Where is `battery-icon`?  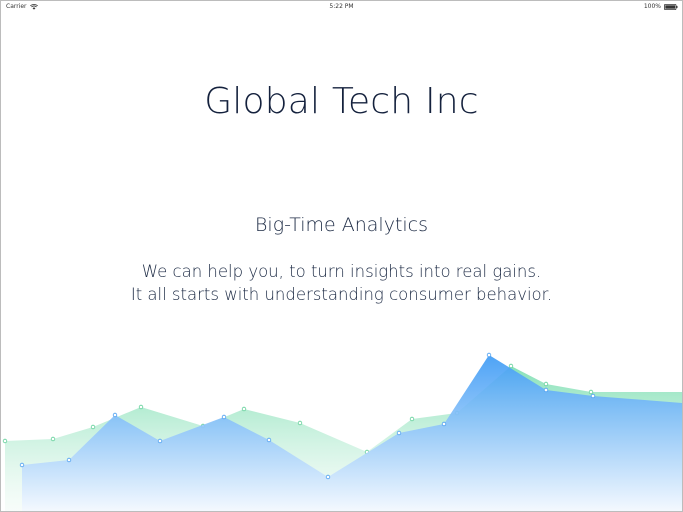 battery-icon is located at coordinates (671, 6).